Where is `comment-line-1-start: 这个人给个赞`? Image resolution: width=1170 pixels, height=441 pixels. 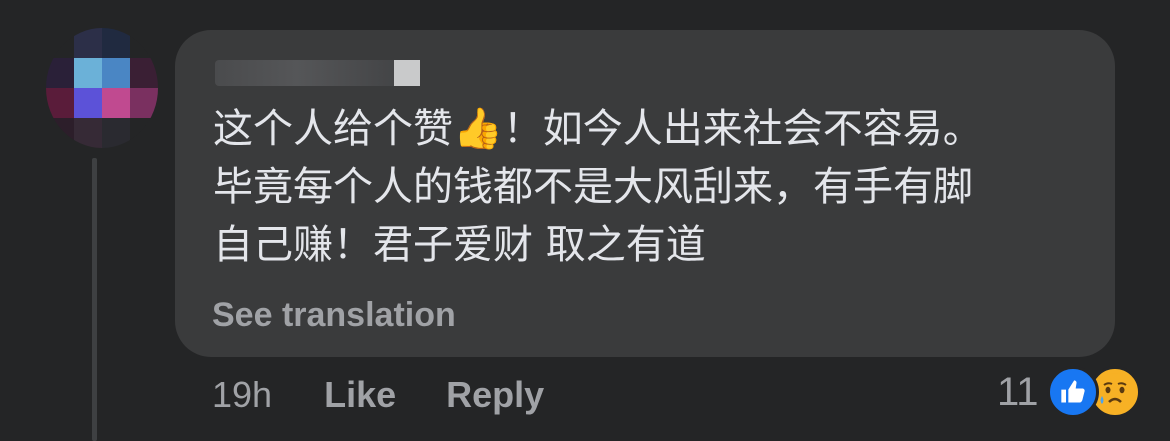
comment-line-1-start: 这个人给个赞 is located at coordinates (333, 129).